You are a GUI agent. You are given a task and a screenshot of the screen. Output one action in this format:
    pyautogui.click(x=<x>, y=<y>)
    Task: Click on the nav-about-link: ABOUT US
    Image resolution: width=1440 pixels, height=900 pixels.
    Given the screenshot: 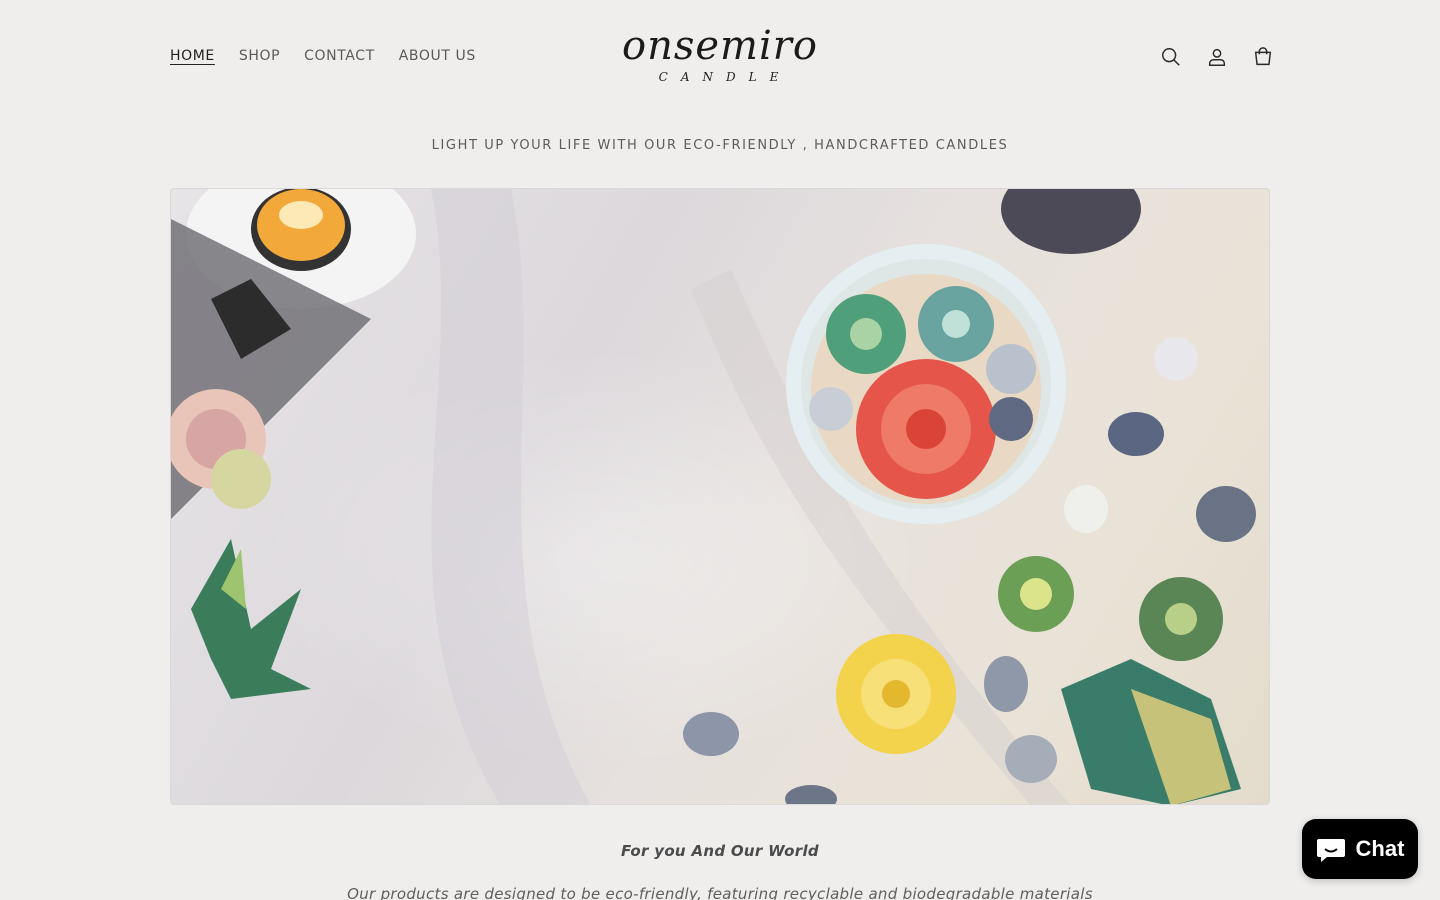 What is the action you would take?
    pyautogui.click(x=437, y=56)
    